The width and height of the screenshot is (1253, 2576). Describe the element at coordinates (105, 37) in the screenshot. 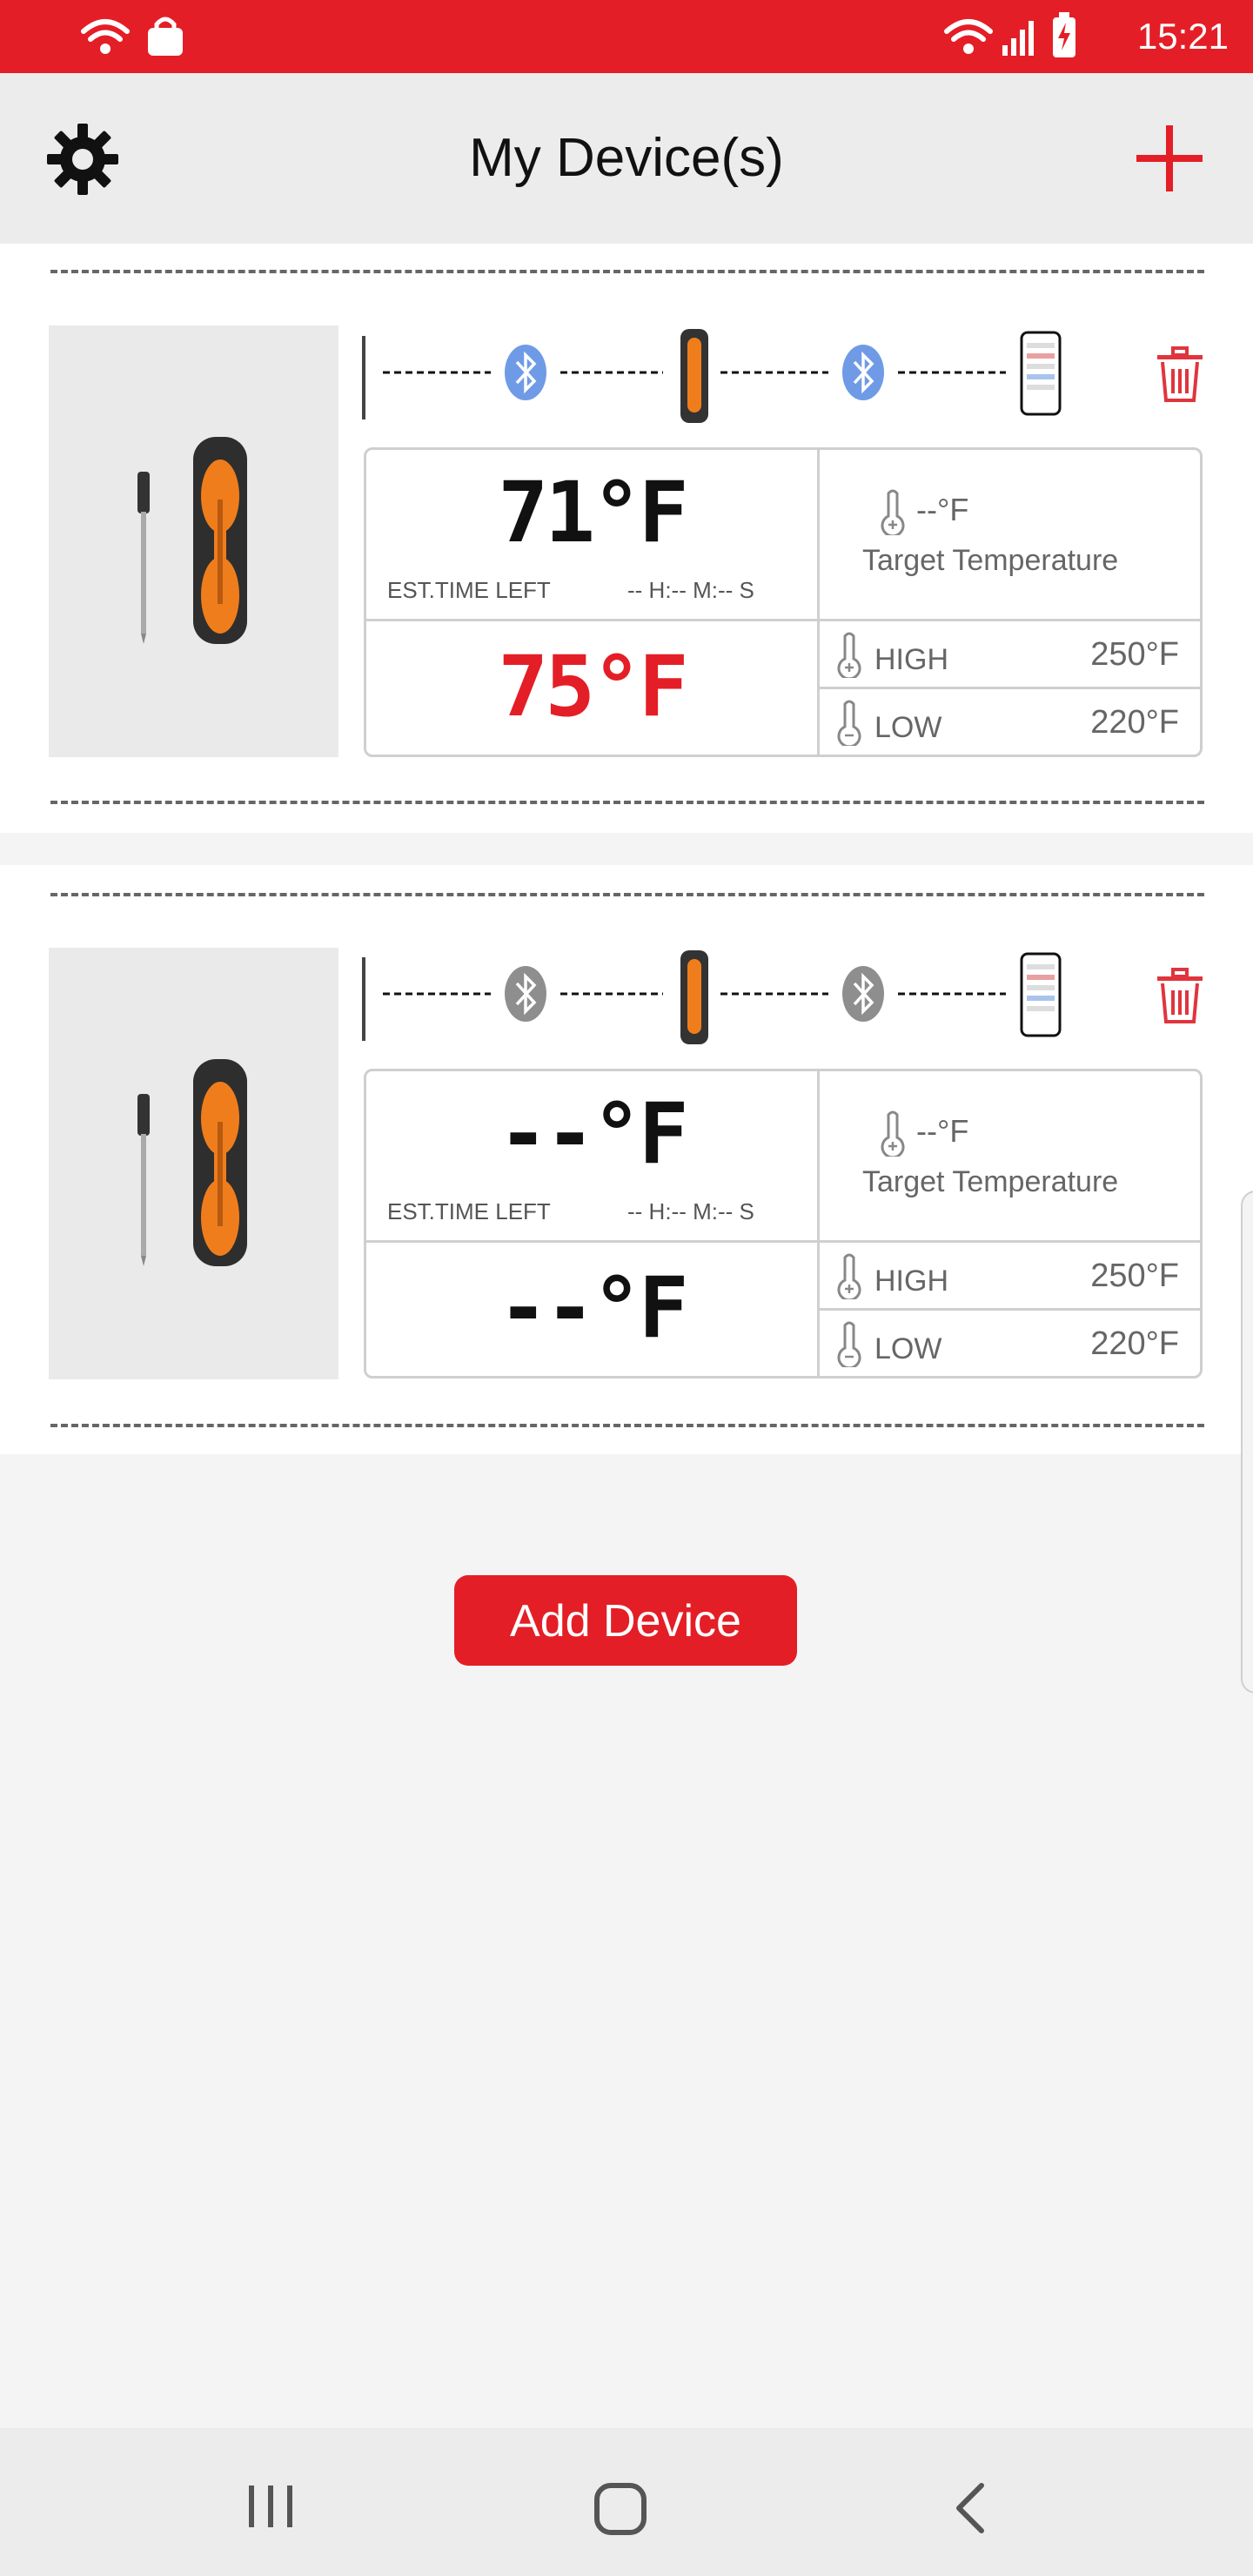

I see `wifi-call-icon` at that location.